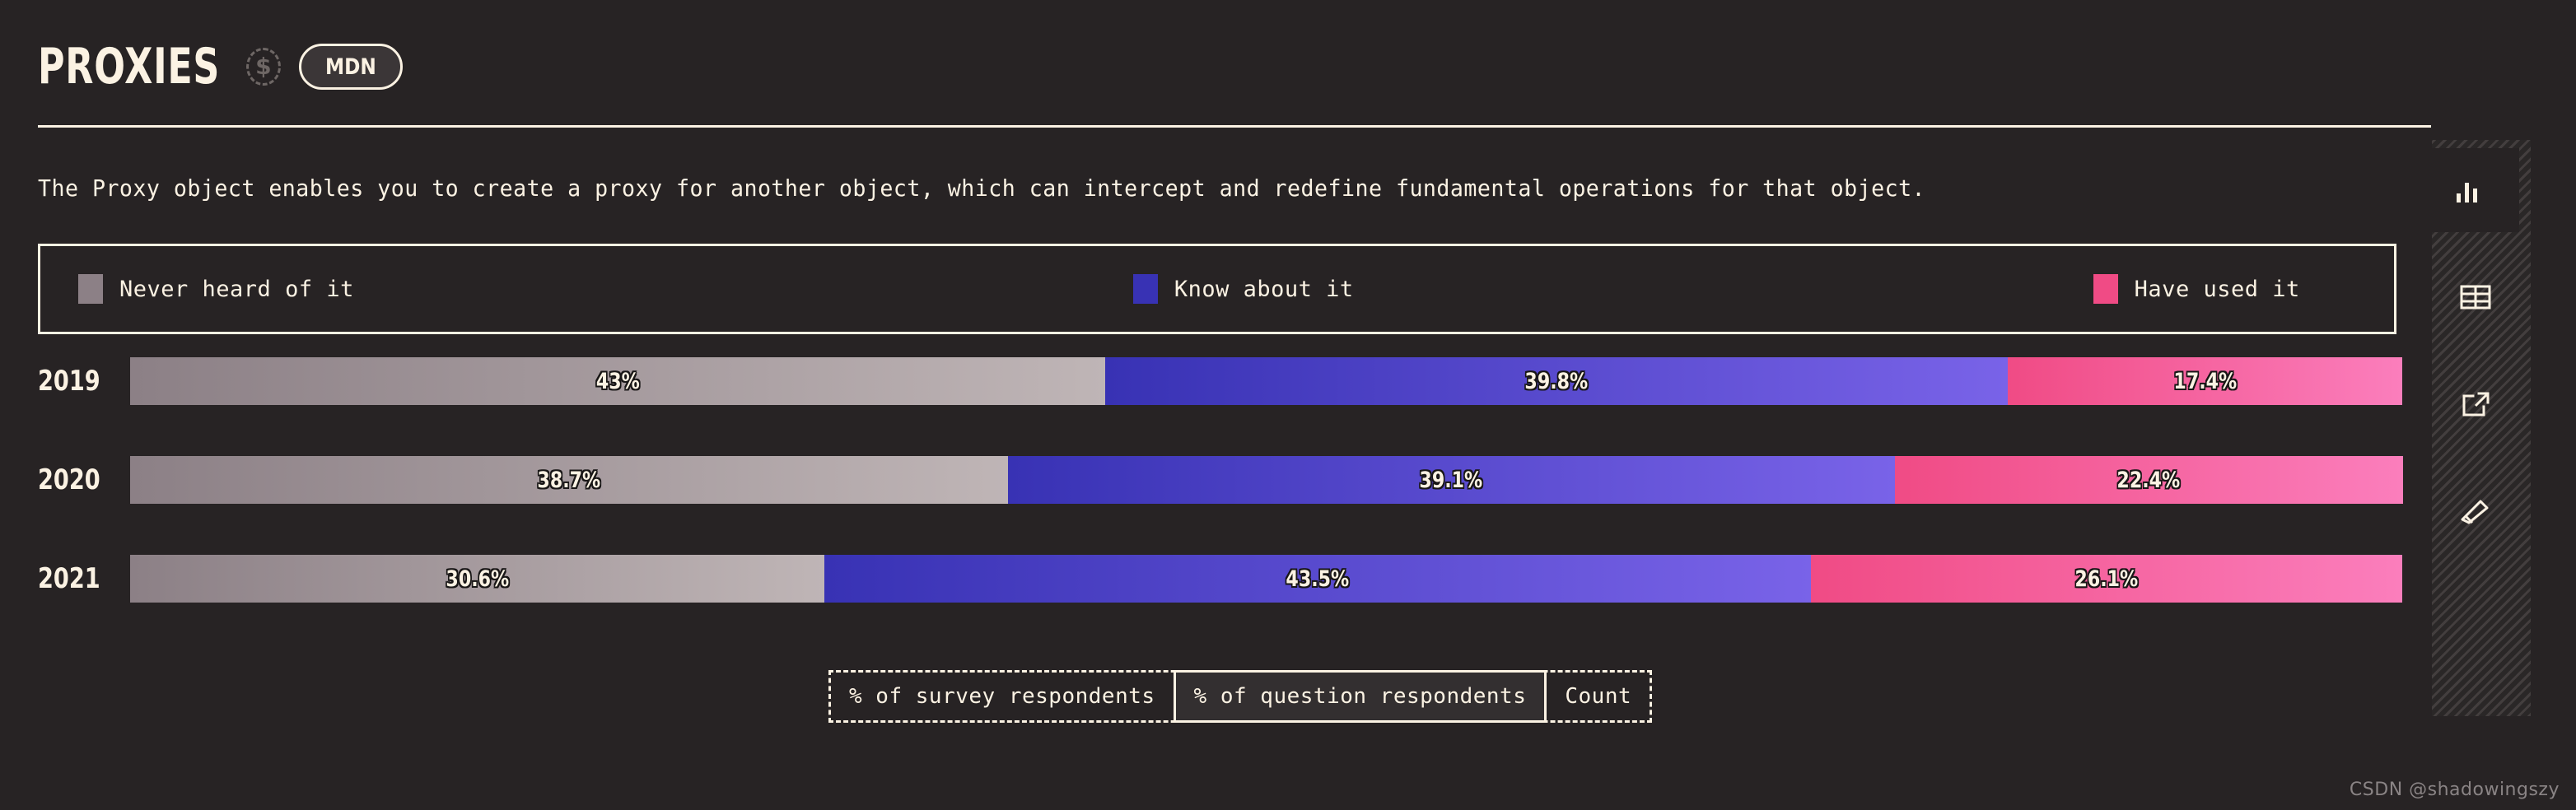  Describe the element at coordinates (69, 381) in the screenshot. I see `row-year-label: 2019` at that location.